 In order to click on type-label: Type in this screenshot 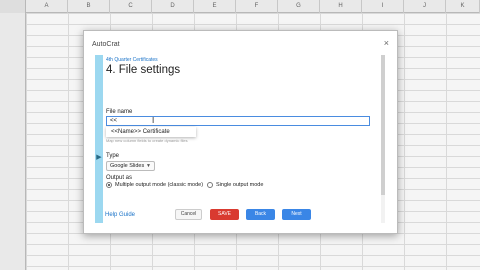, I will do `click(113, 156)`.